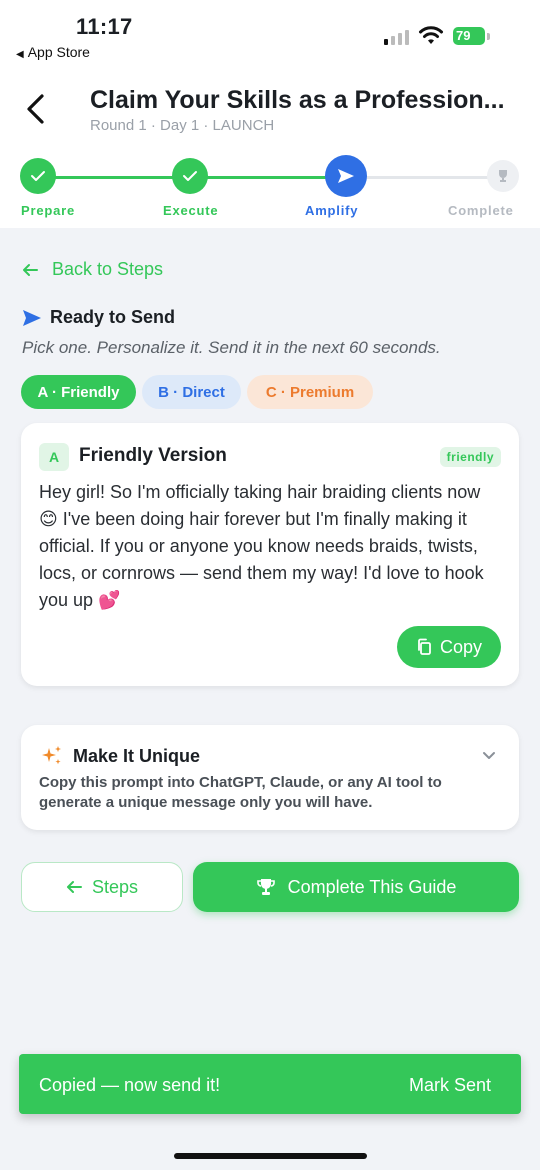  What do you see at coordinates (130, 1085) in the screenshot?
I see `toast-message: Copied — now send it!` at bounding box center [130, 1085].